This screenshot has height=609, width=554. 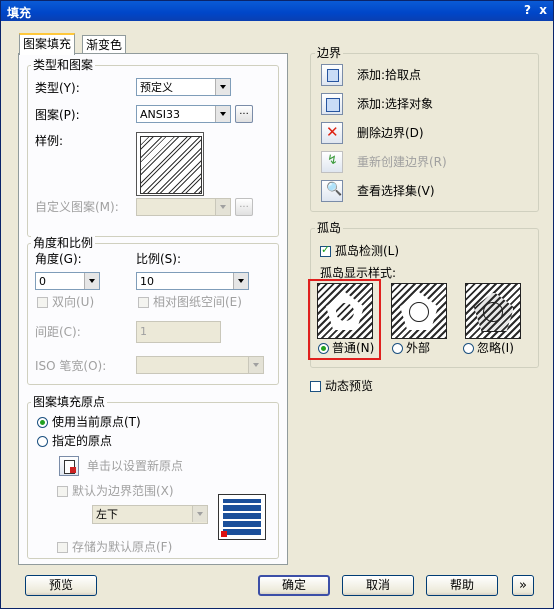 What do you see at coordinates (96, 422) in the screenshot?
I see `use-current-origin-label: 使用当前原点(T)` at bounding box center [96, 422].